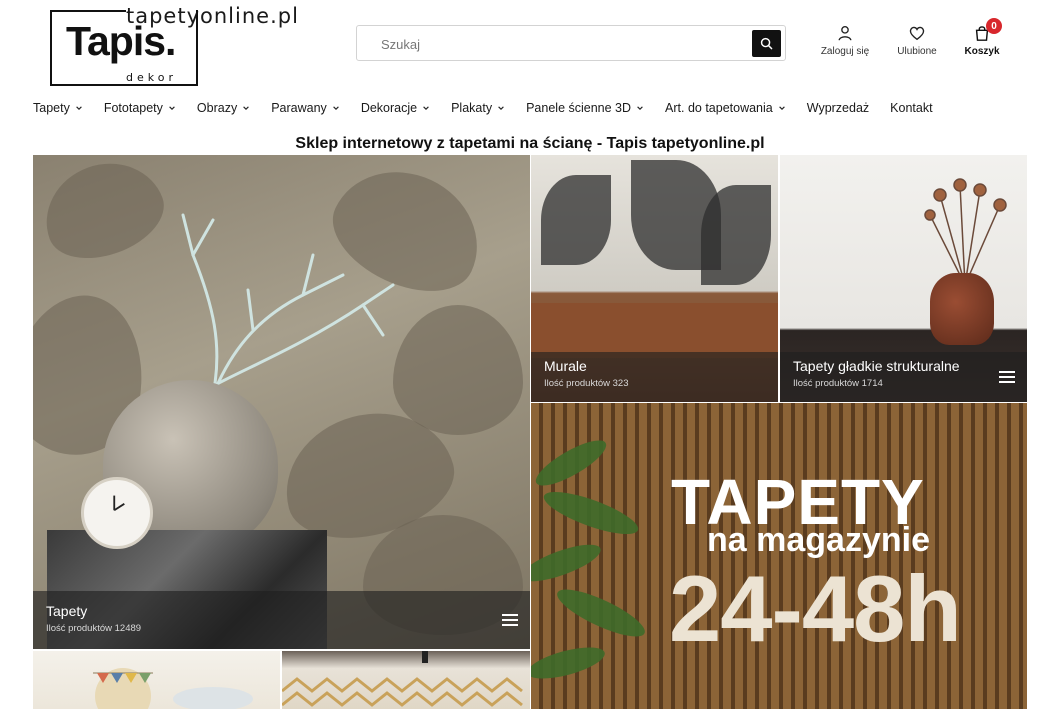 The width and height of the screenshot is (1060, 709). Describe the element at coordinates (982, 51) in the screenshot. I see `cart-label: Koszyk` at that location.